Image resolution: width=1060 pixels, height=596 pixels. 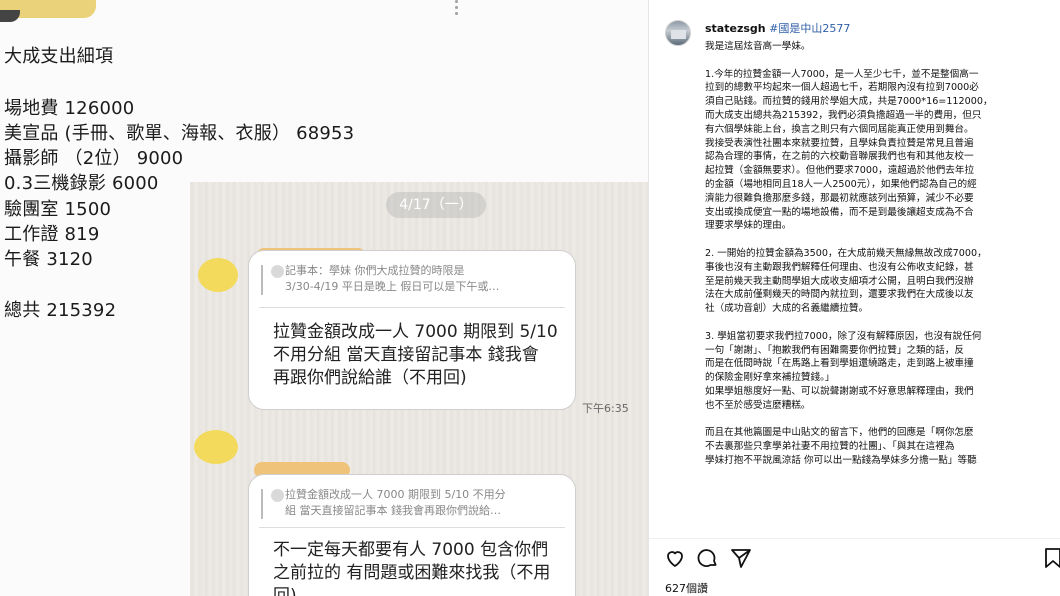 I want to click on caption-line: 濟能力很難負擔那麼多錢，那最初就應該列出預算，減少不必要, so click(x=839, y=198).